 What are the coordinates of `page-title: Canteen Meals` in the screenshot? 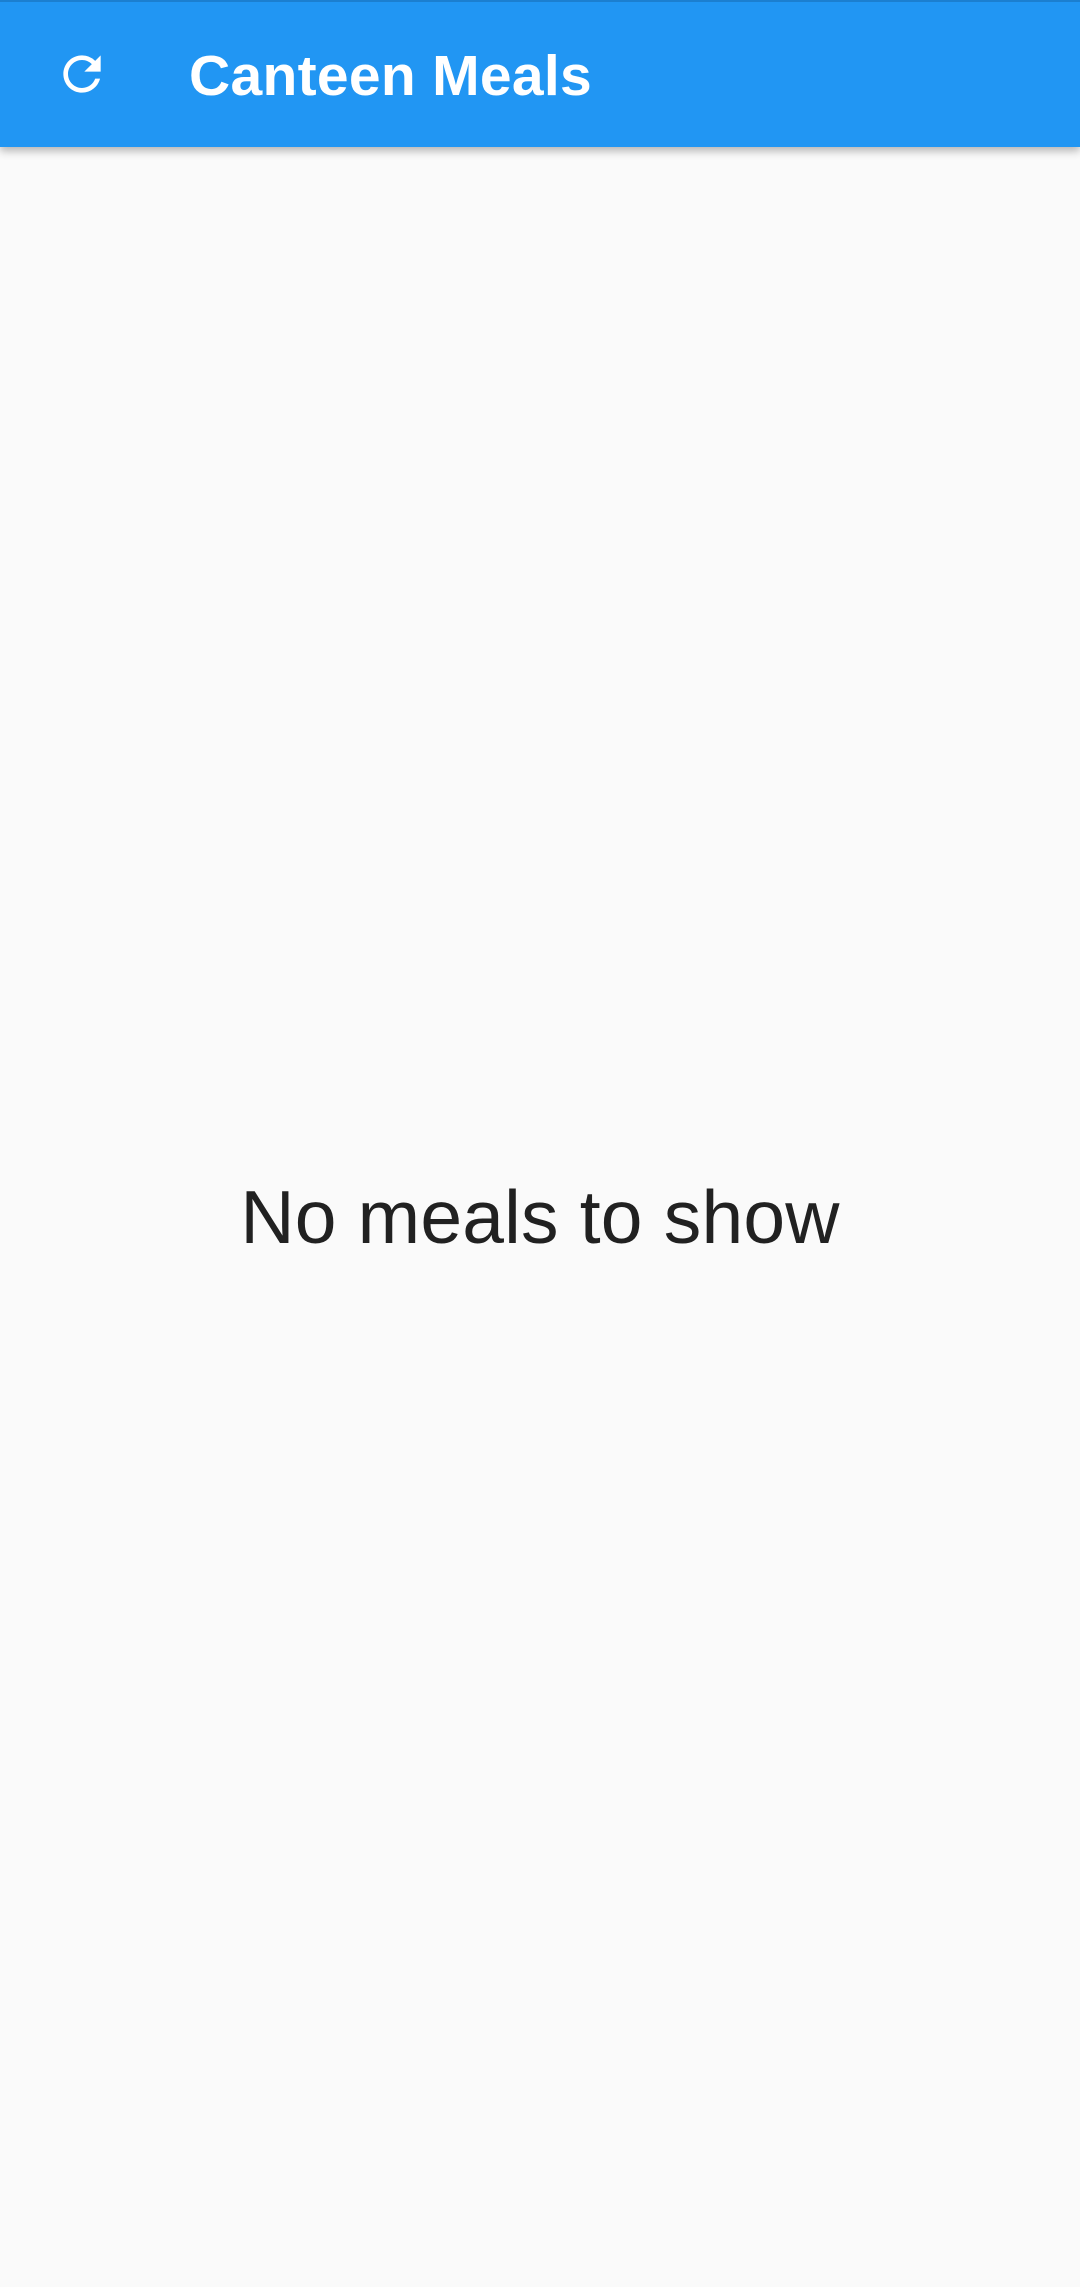 It's located at (391, 75).